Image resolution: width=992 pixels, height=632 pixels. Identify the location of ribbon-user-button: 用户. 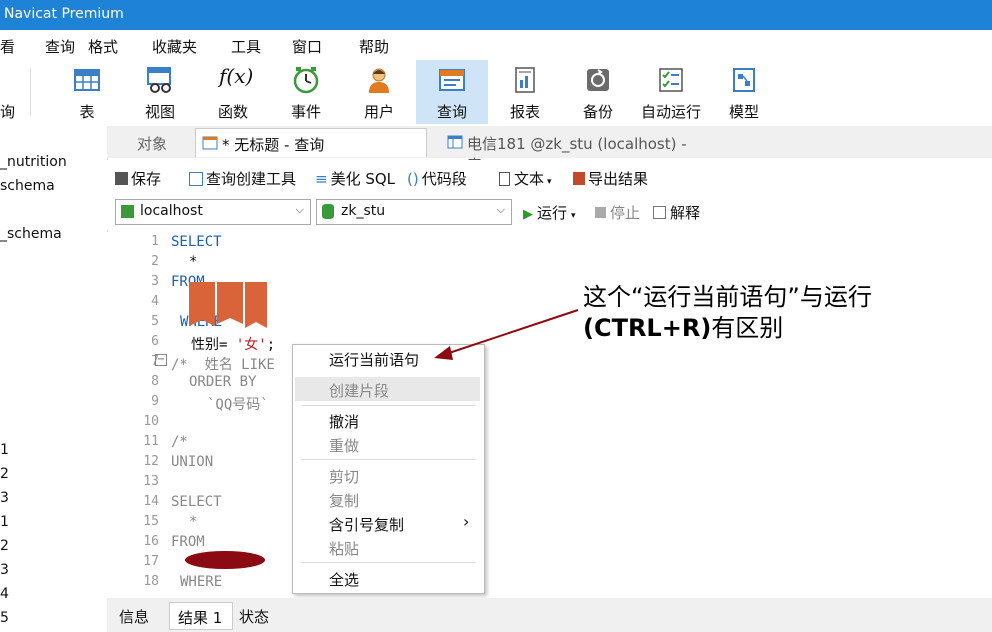
(379, 92).